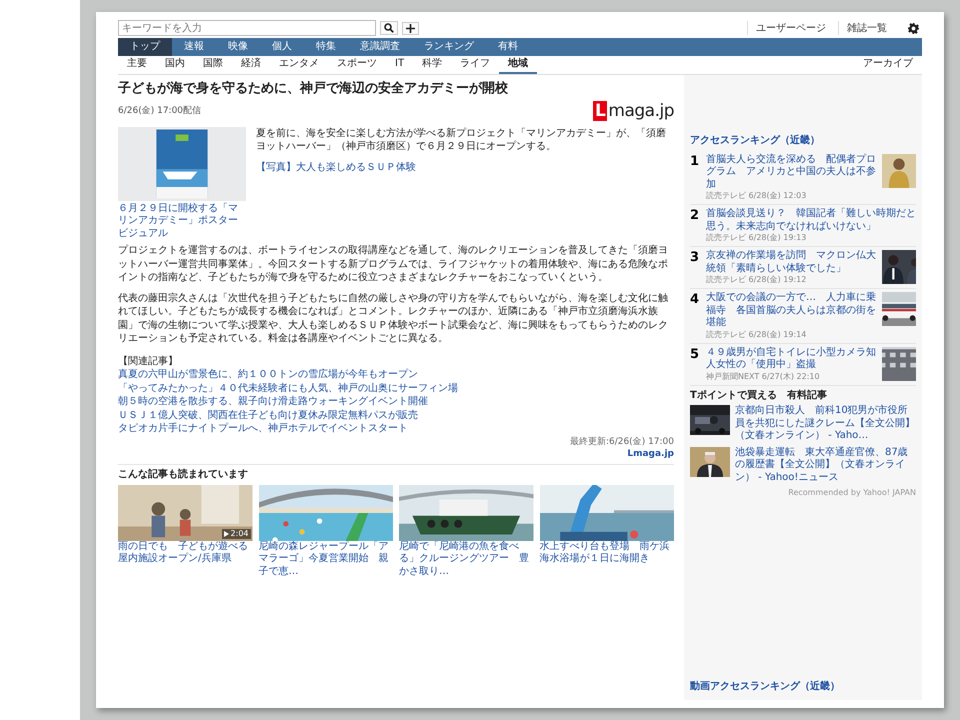 The height and width of the screenshot is (720, 960). I want to click on nav-tab: ランキング, so click(449, 47).